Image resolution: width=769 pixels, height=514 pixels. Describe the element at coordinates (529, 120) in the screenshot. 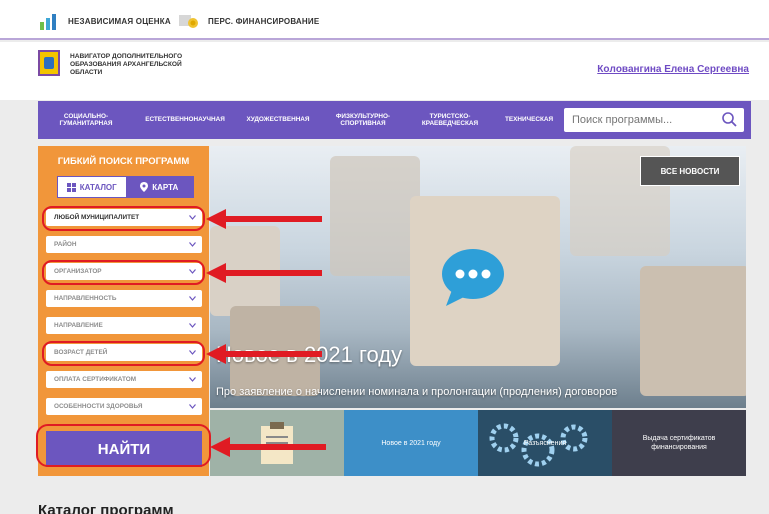

I see `category-technical: ТЕХНИЧЕСКАЯ` at that location.